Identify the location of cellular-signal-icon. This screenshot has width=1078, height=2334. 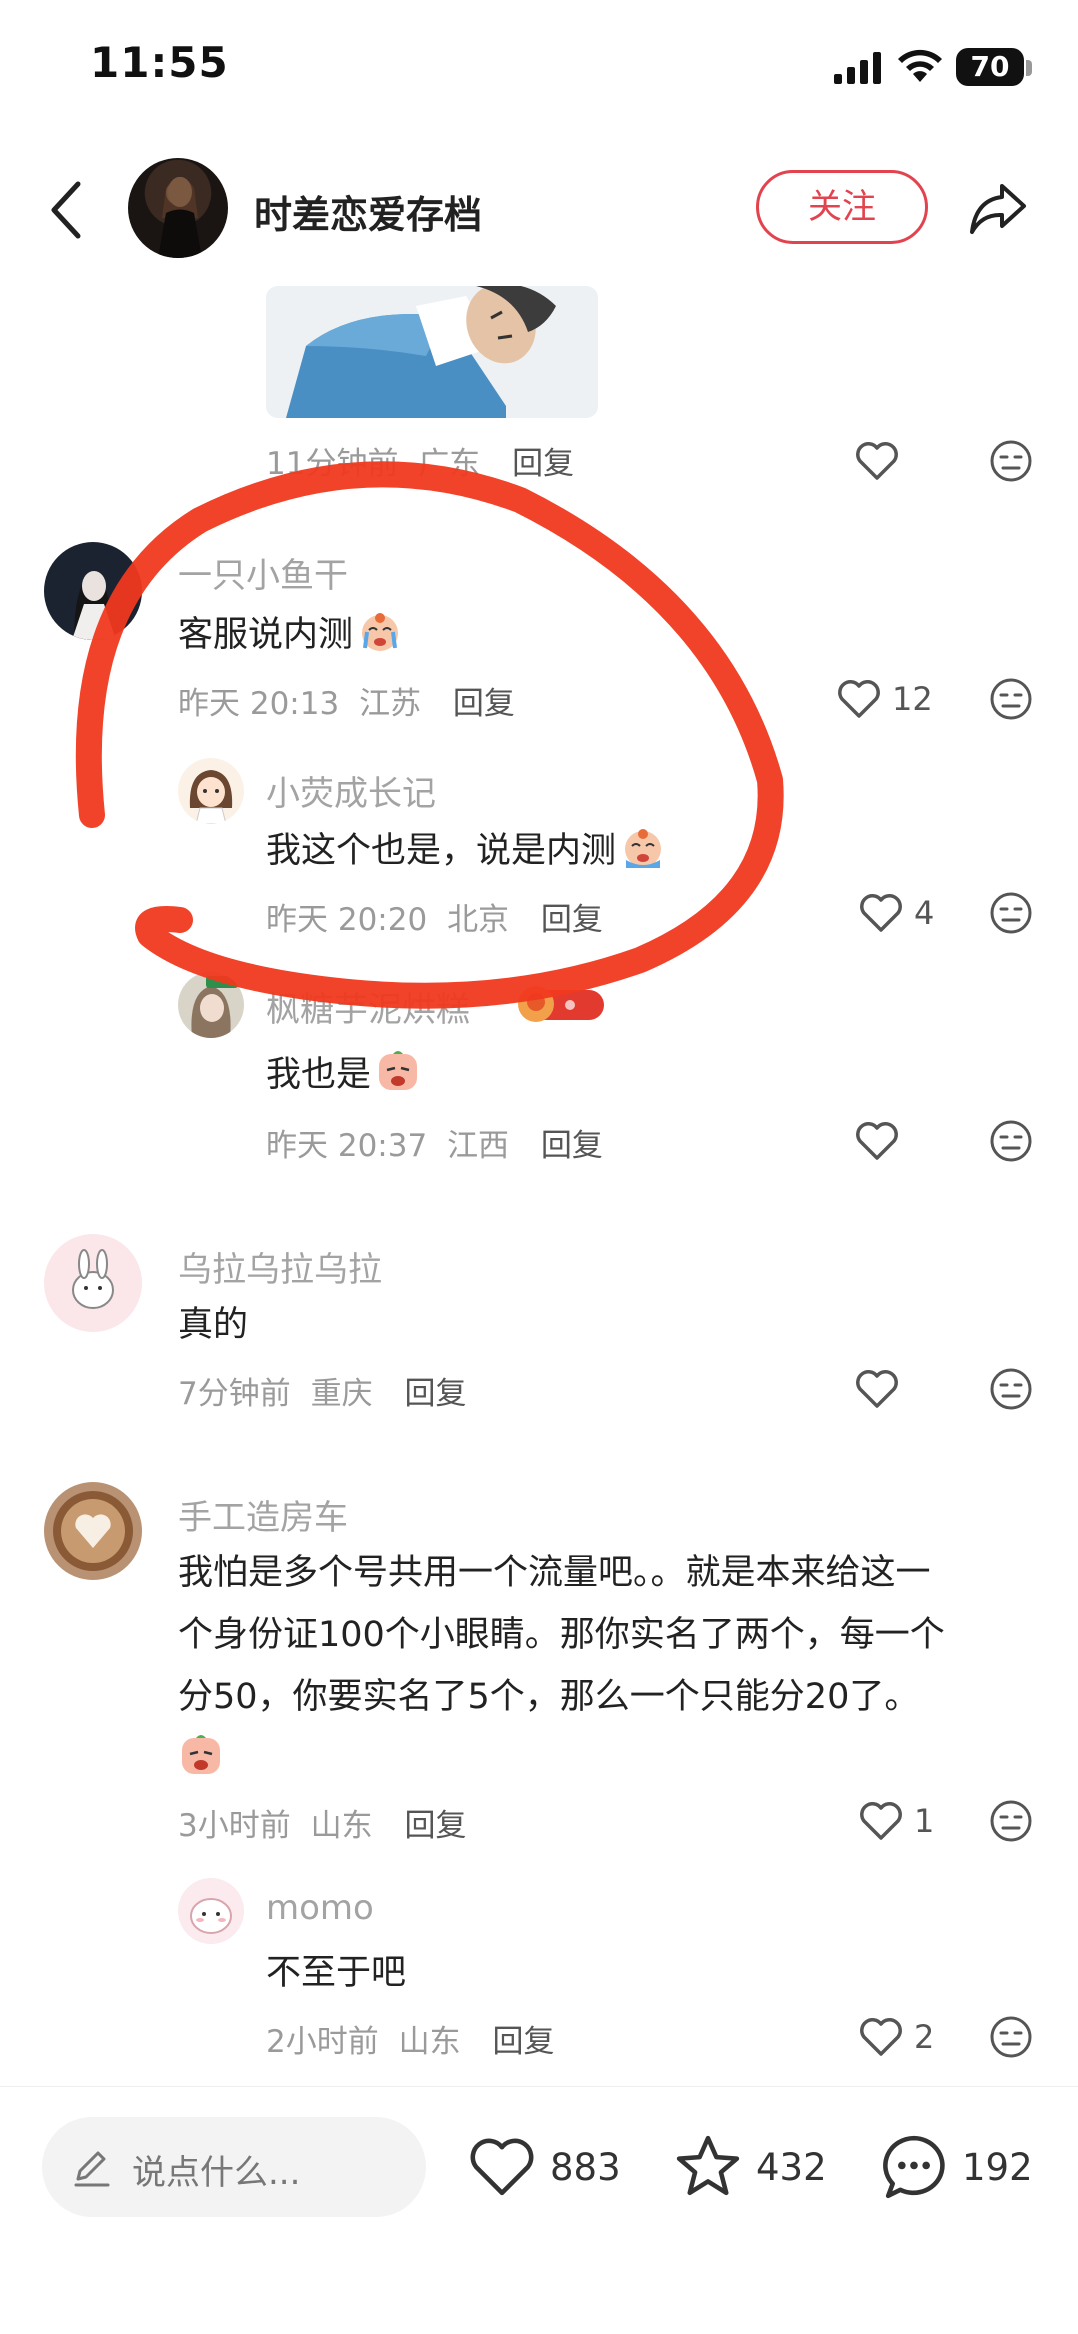
(857, 68).